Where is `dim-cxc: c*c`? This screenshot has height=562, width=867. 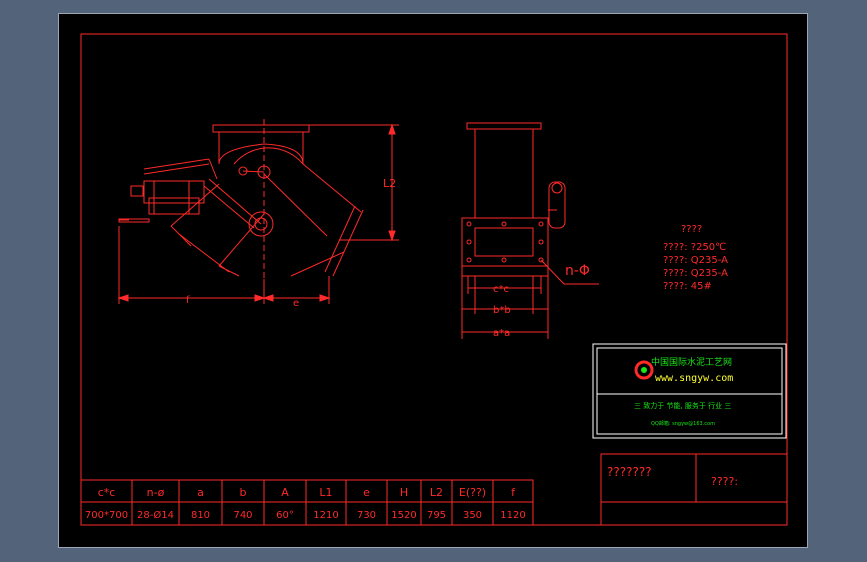 dim-cxc: c*c is located at coordinates (501, 289).